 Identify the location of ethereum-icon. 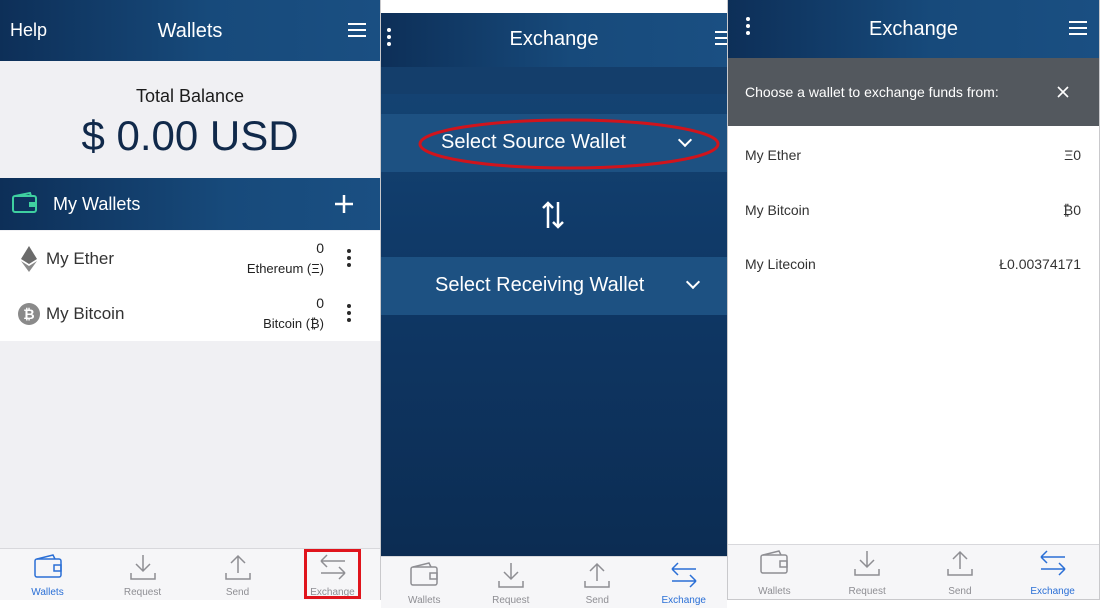
(29, 259).